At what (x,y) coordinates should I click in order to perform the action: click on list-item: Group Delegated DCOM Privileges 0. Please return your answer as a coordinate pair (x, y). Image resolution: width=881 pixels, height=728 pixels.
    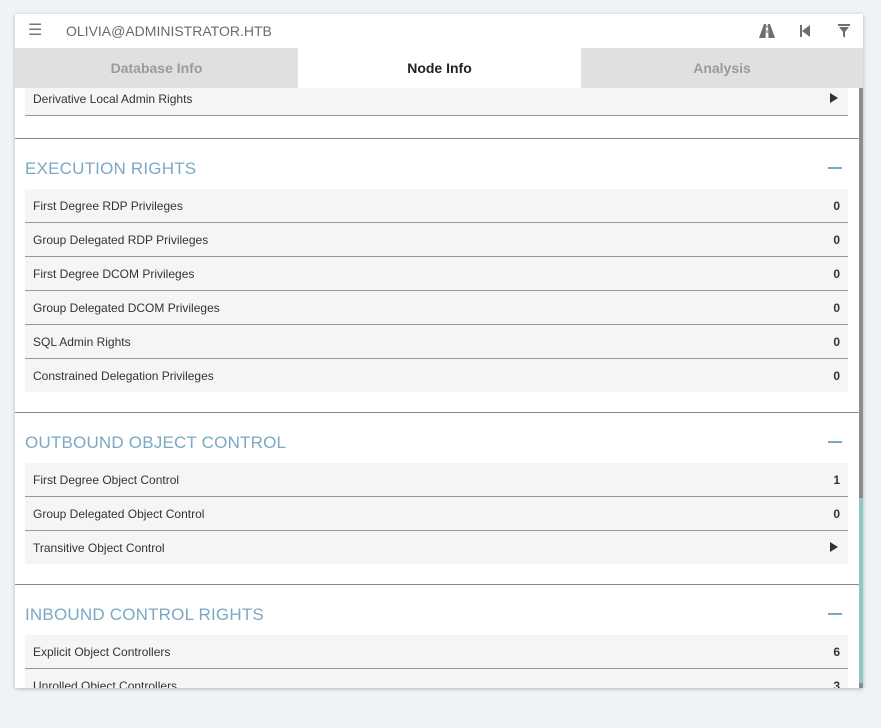
    Looking at the image, I should click on (436, 308).